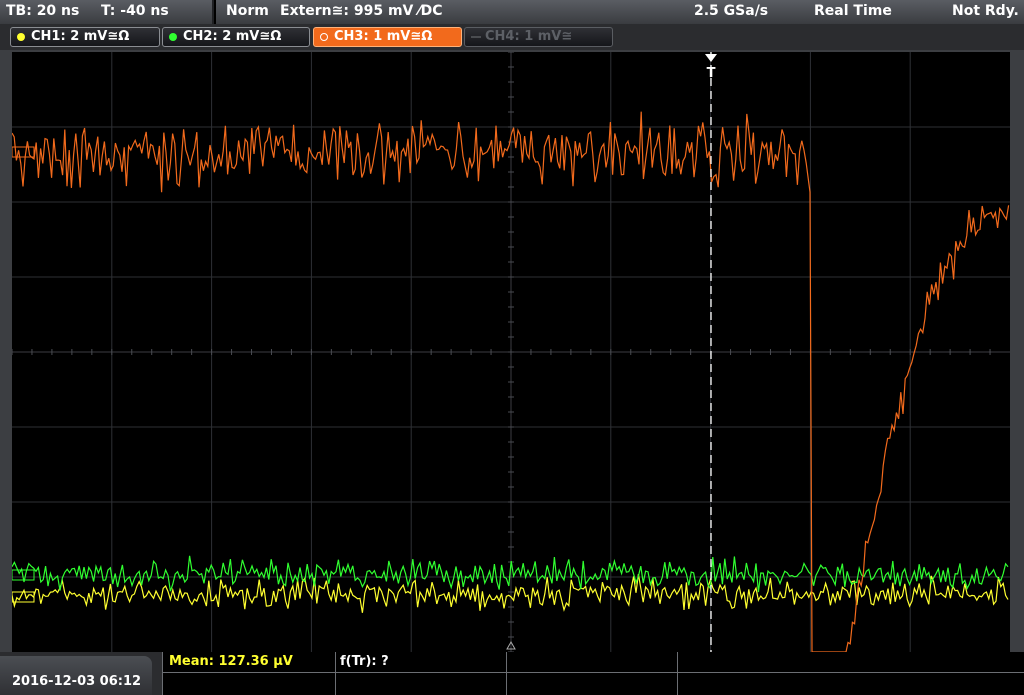 The height and width of the screenshot is (695, 1024). What do you see at coordinates (361, 11) in the screenshot?
I see `trigger-source: Extern≅: 995 mV ⁄DC` at bounding box center [361, 11].